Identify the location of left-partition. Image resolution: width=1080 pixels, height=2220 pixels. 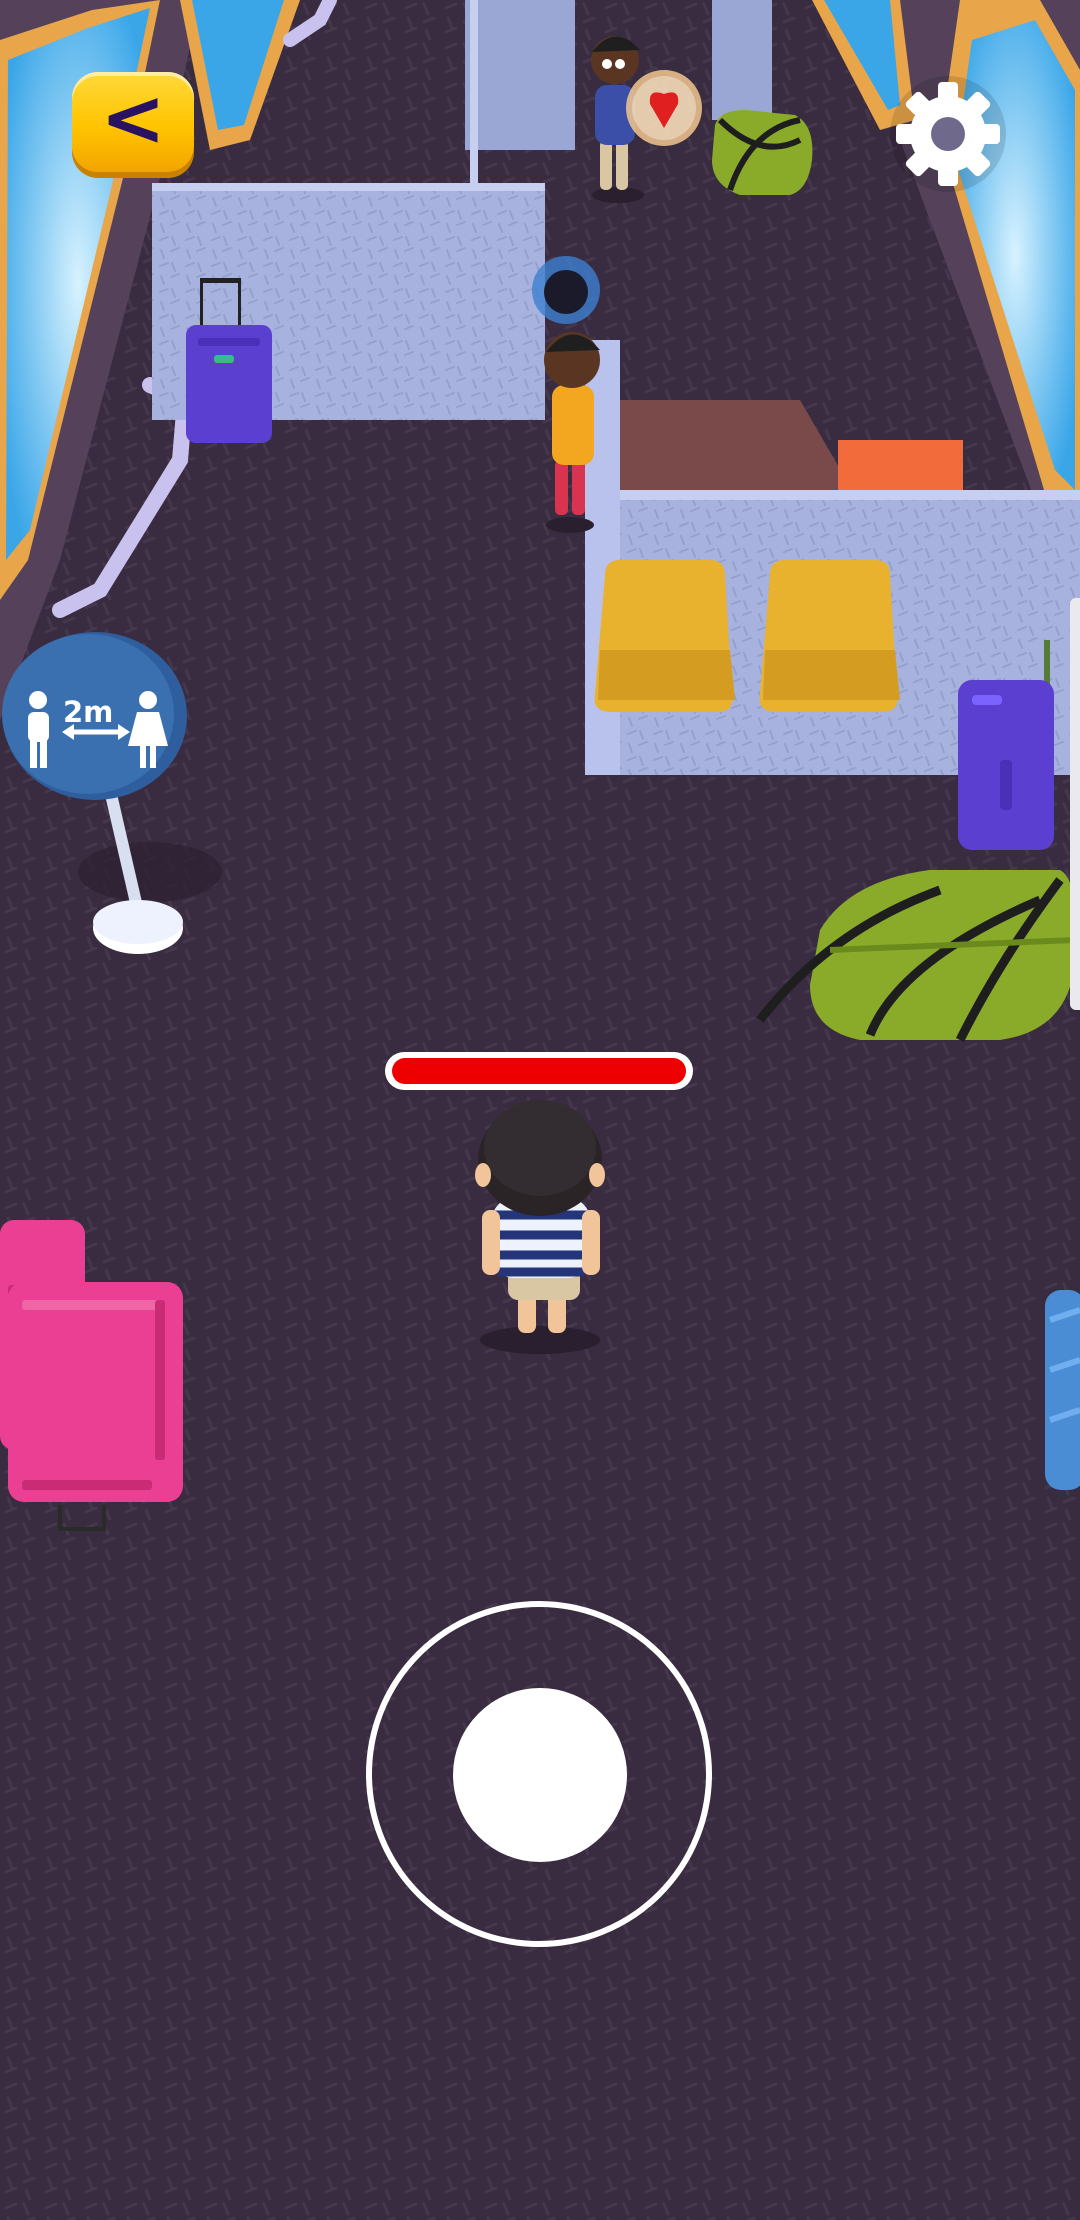
(348, 313).